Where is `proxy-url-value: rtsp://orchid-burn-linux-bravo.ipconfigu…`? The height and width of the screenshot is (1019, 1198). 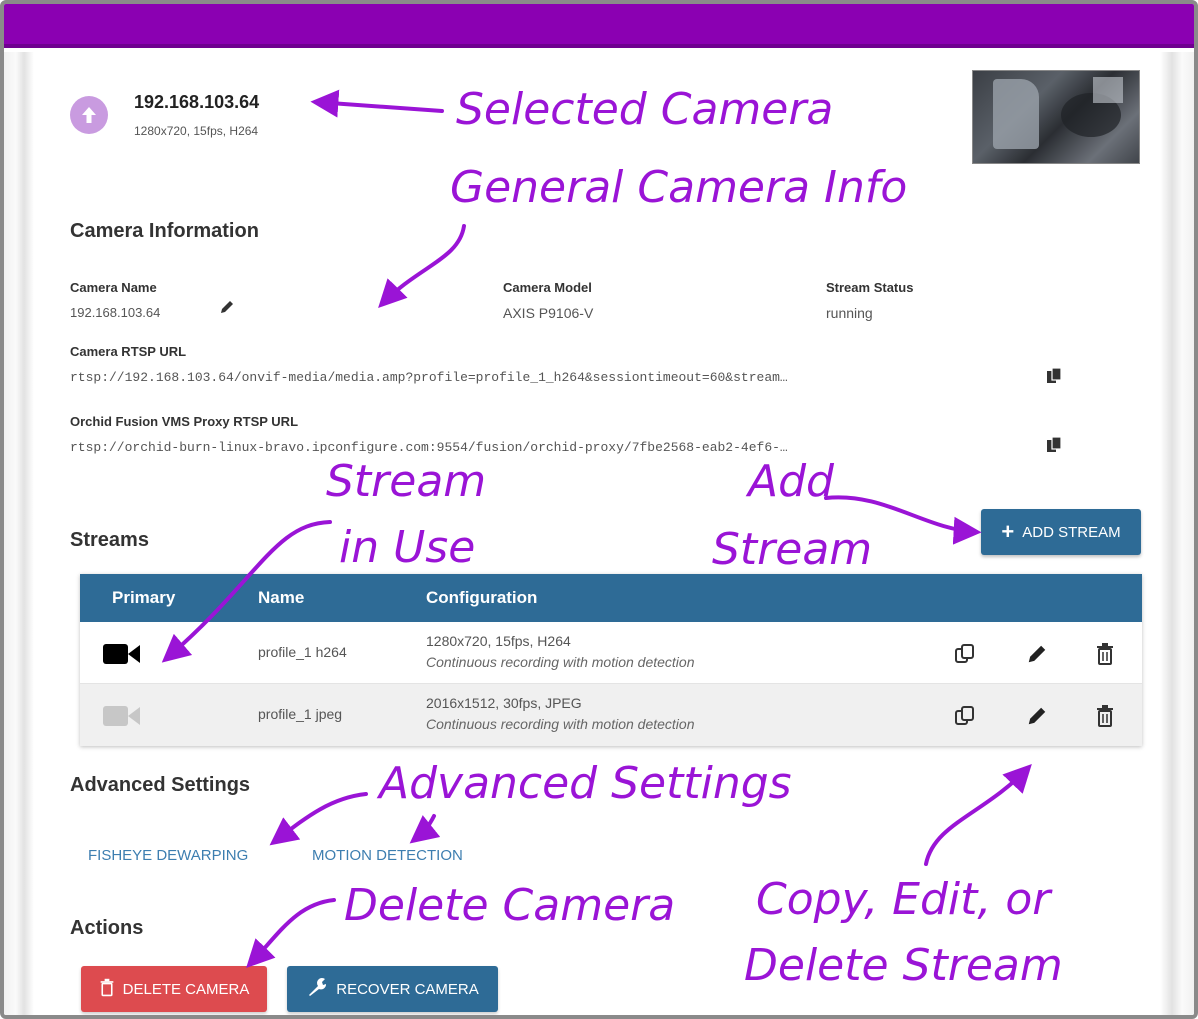
proxy-url-value: rtsp://orchid-burn-linux-bravo.ipconfigu… is located at coordinates (429, 447).